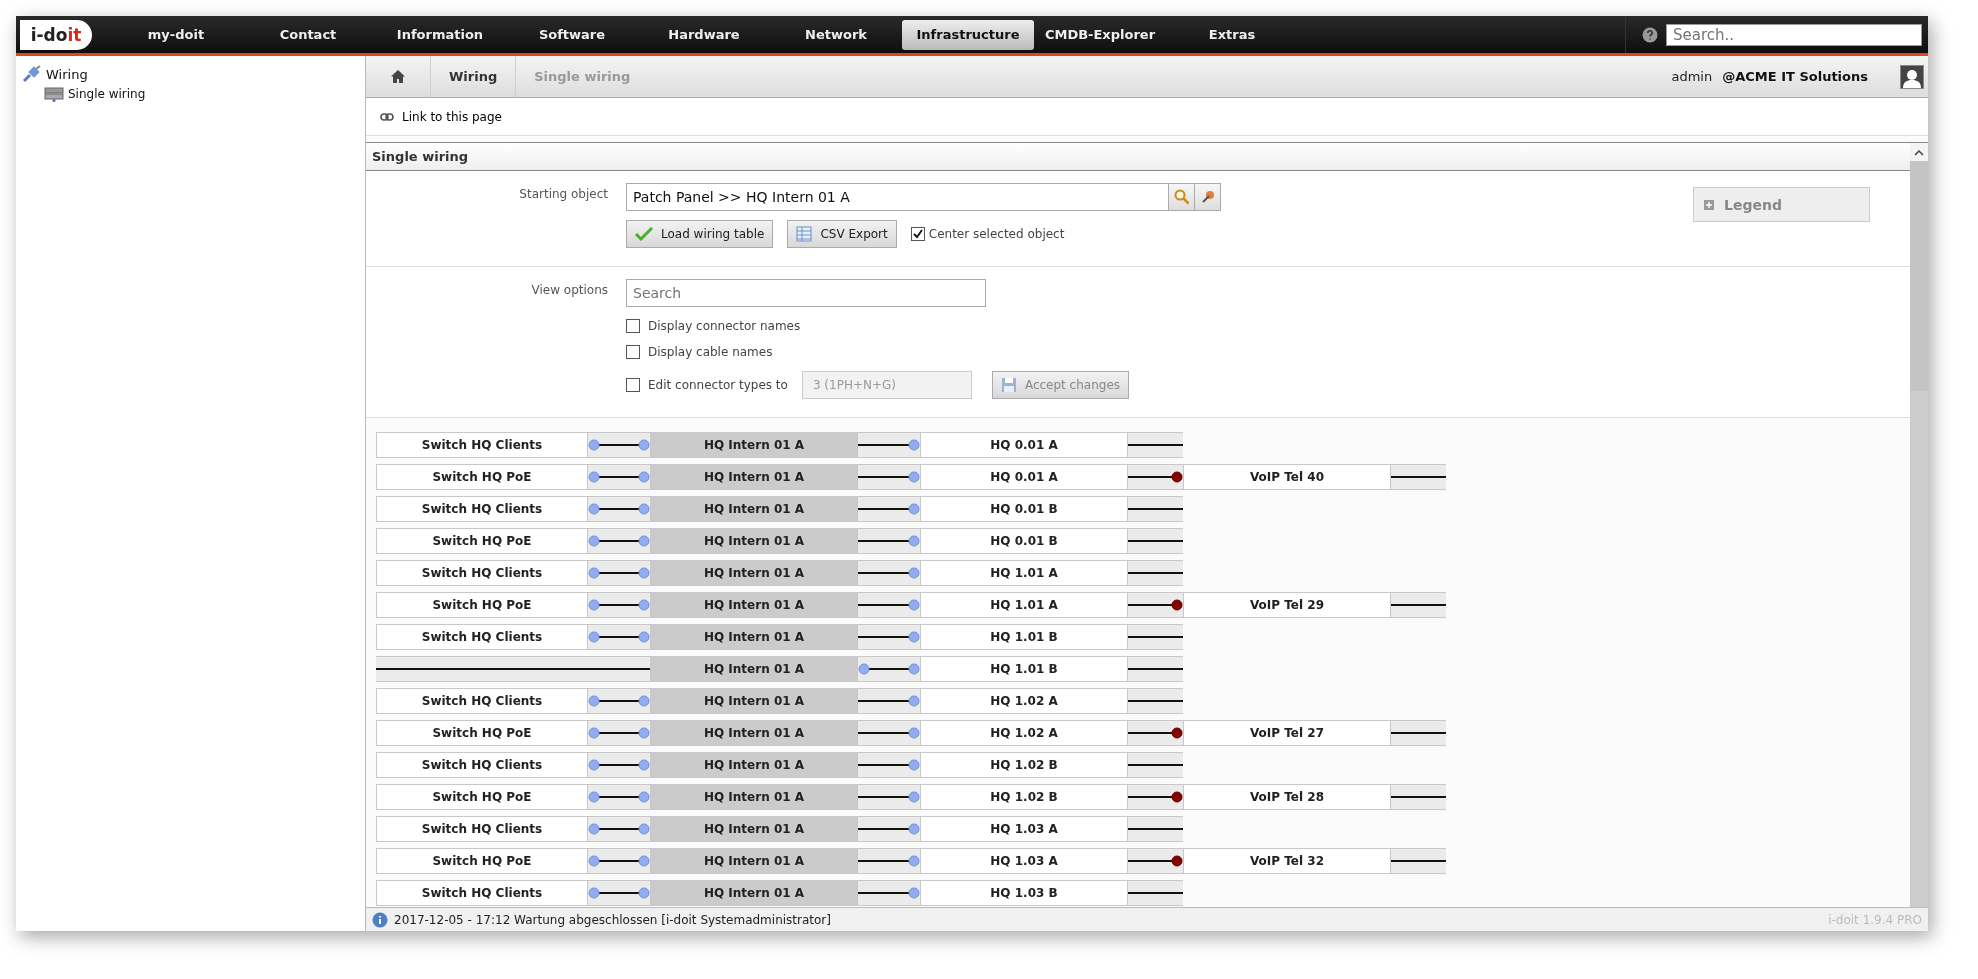 This screenshot has height=979, width=1978. What do you see at coordinates (700, 234) in the screenshot?
I see `action-button: Load wiring table` at bounding box center [700, 234].